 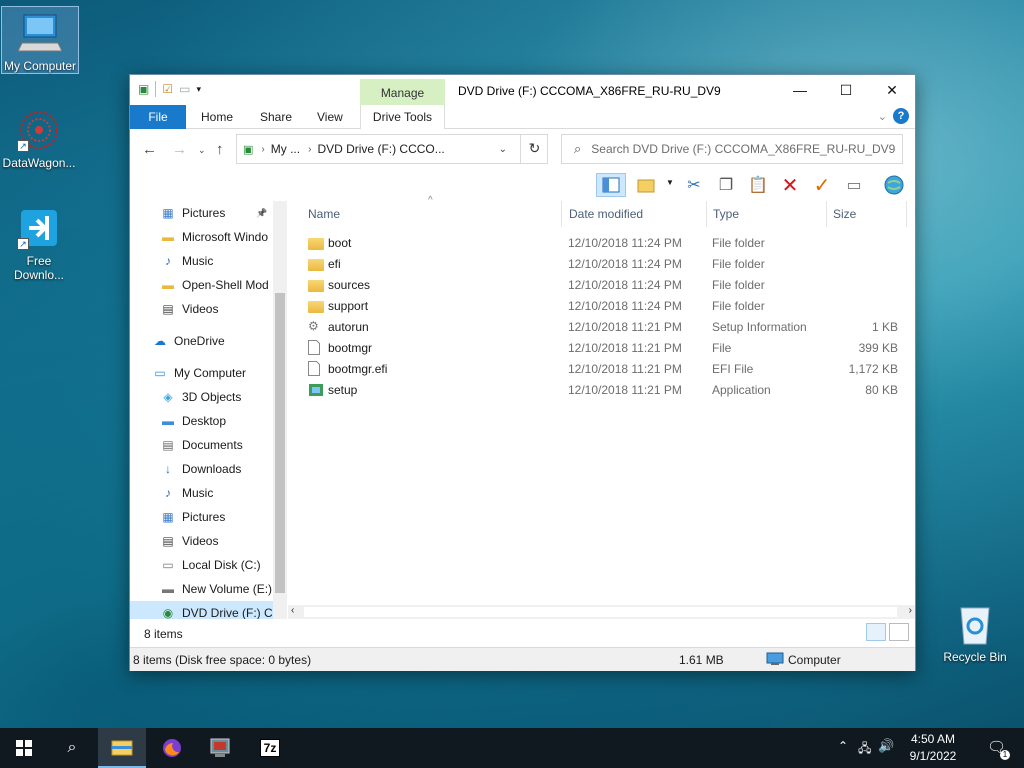 I want to click on minimize-button: —, so click(x=800, y=90).